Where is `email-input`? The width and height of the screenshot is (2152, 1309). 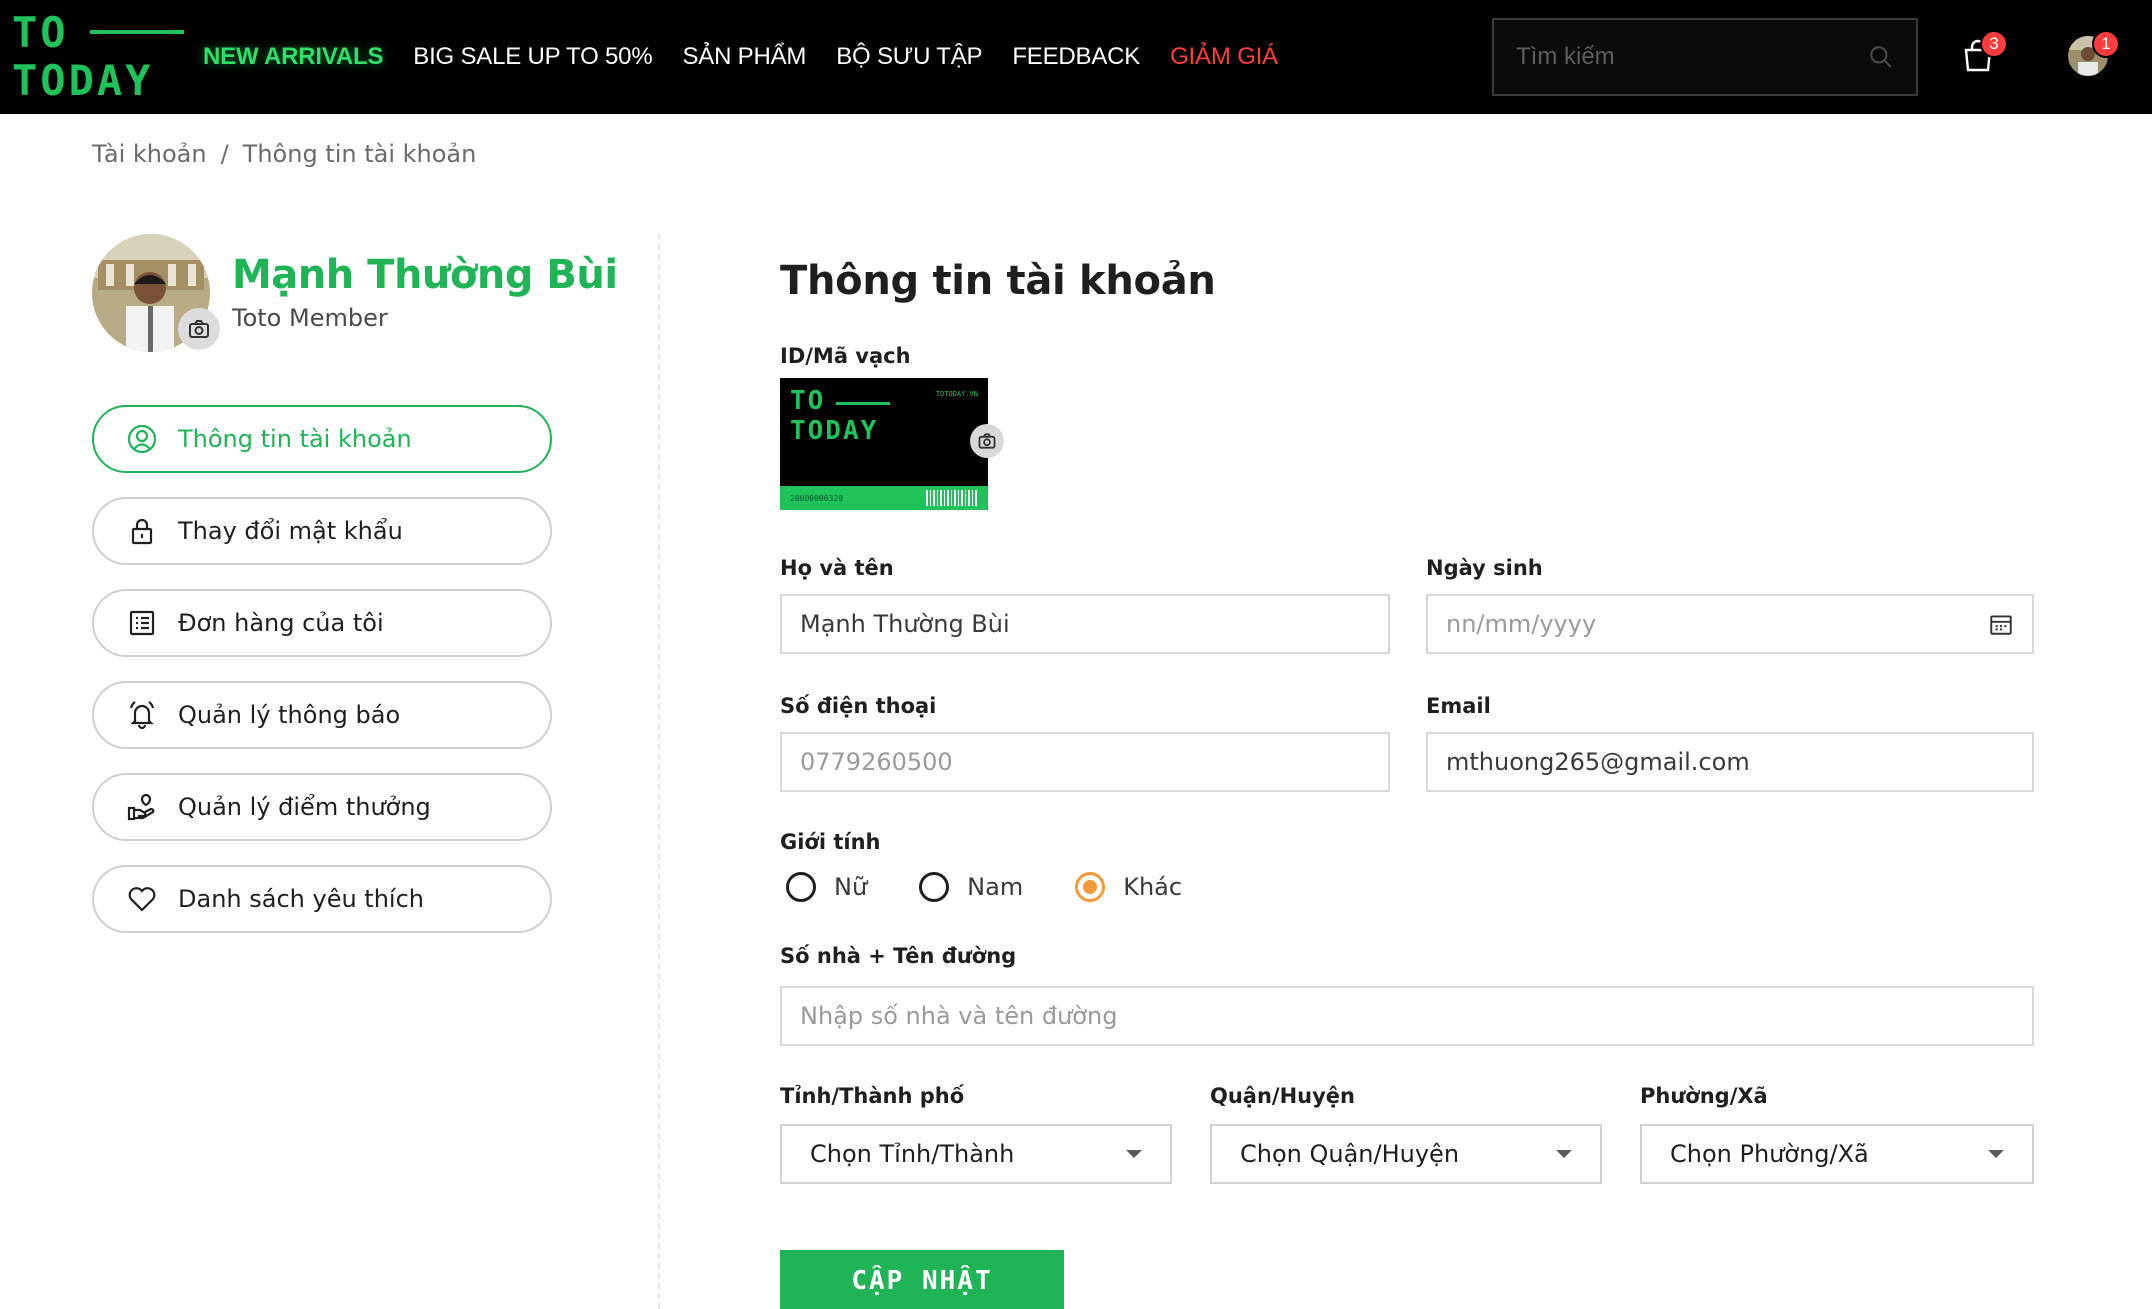 email-input is located at coordinates (1730, 762).